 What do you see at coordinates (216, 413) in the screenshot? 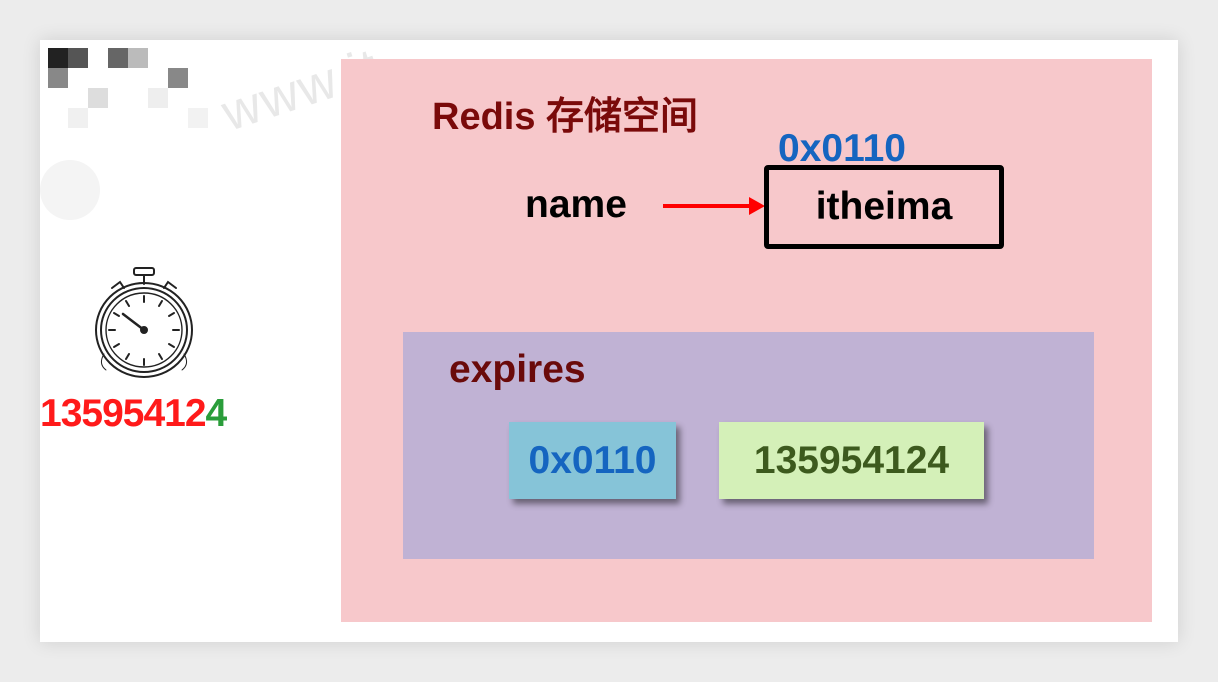
I see `timer-value-last-digit: 4` at bounding box center [216, 413].